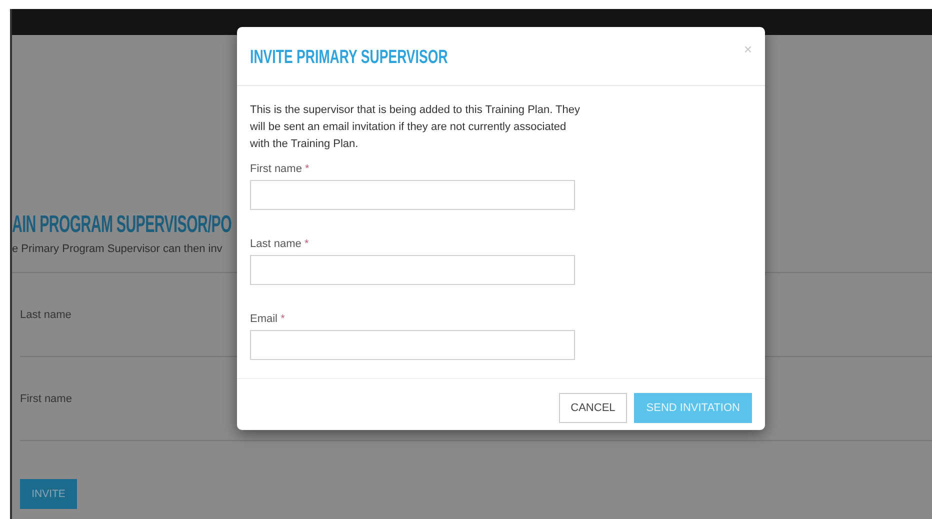 Image resolution: width=932 pixels, height=519 pixels. What do you see at coordinates (593, 407) in the screenshot?
I see `cancel-button: CANCEL` at bounding box center [593, 407].